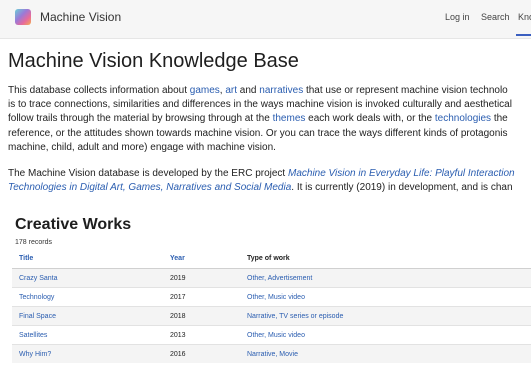 Image resolution: width=531 pixels, height=375 pixels. What do you see at coordinates (201, 278) in the screenshot?
I see `work-year: 2019` at bounding box center [201, 278].